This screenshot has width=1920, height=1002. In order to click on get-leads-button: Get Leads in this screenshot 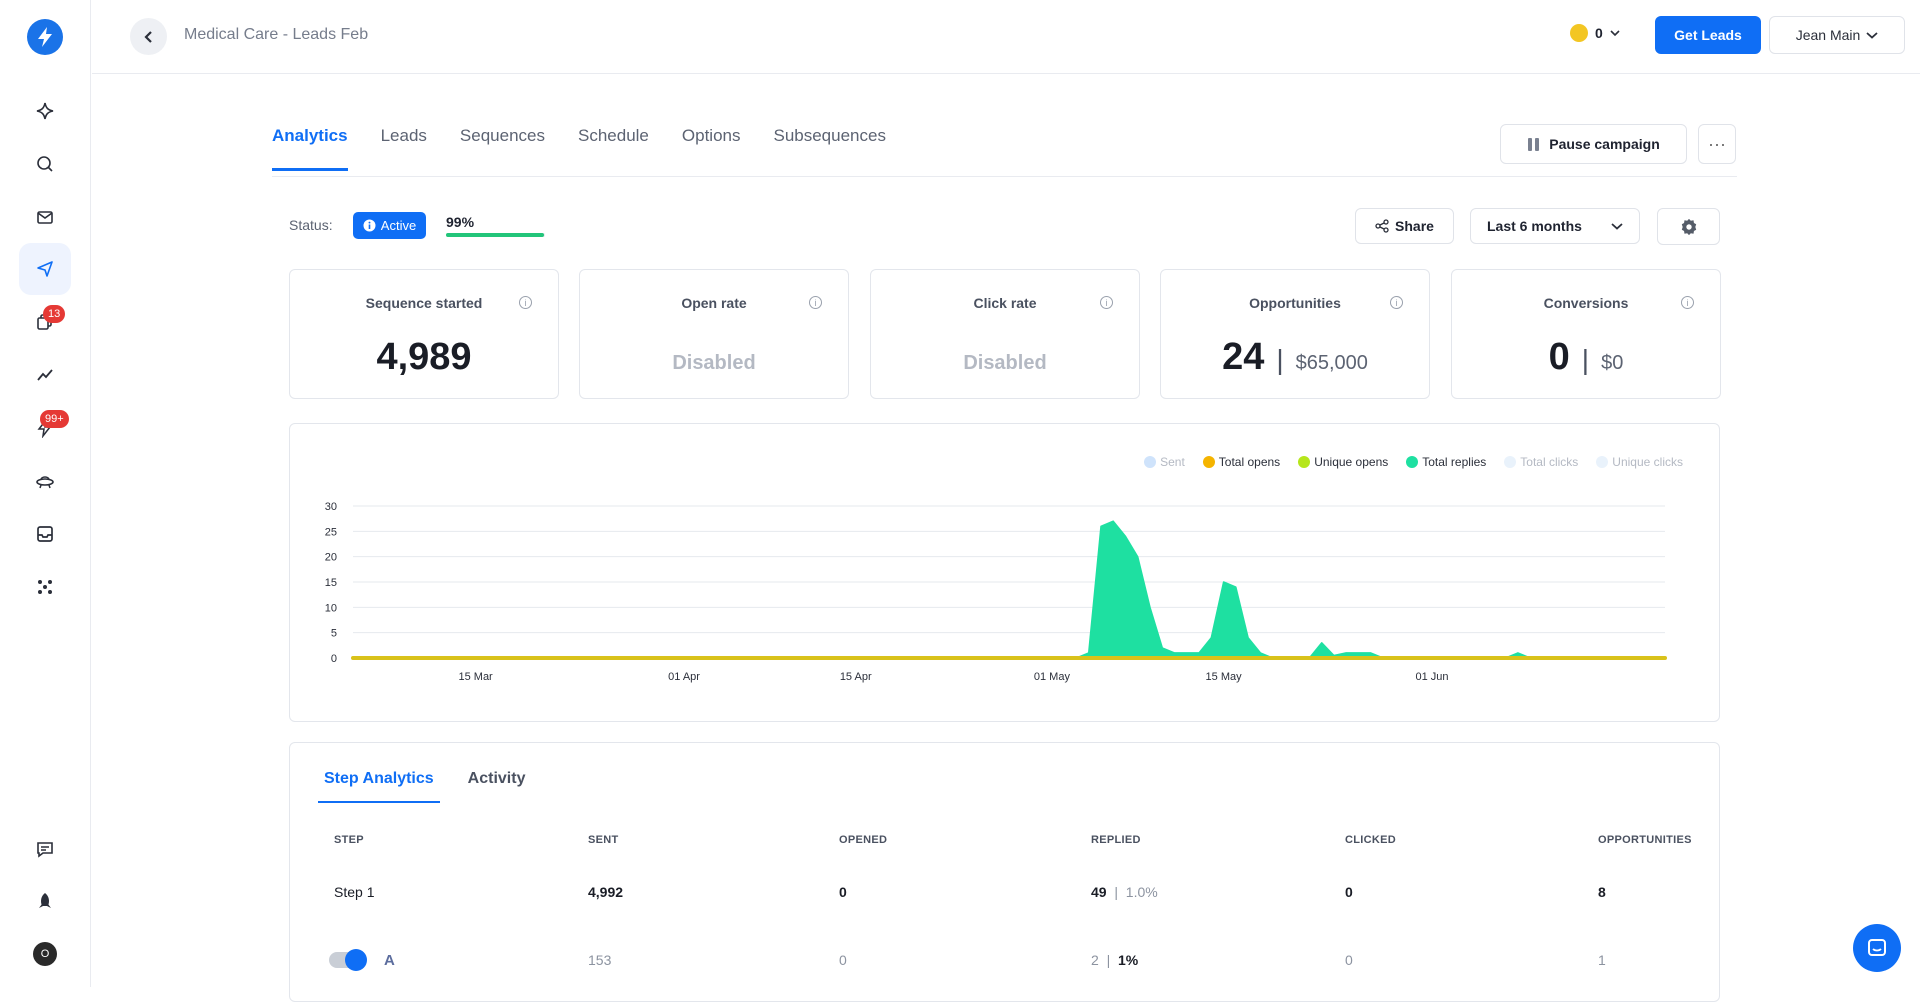, I will do `click(1708, 35)`.